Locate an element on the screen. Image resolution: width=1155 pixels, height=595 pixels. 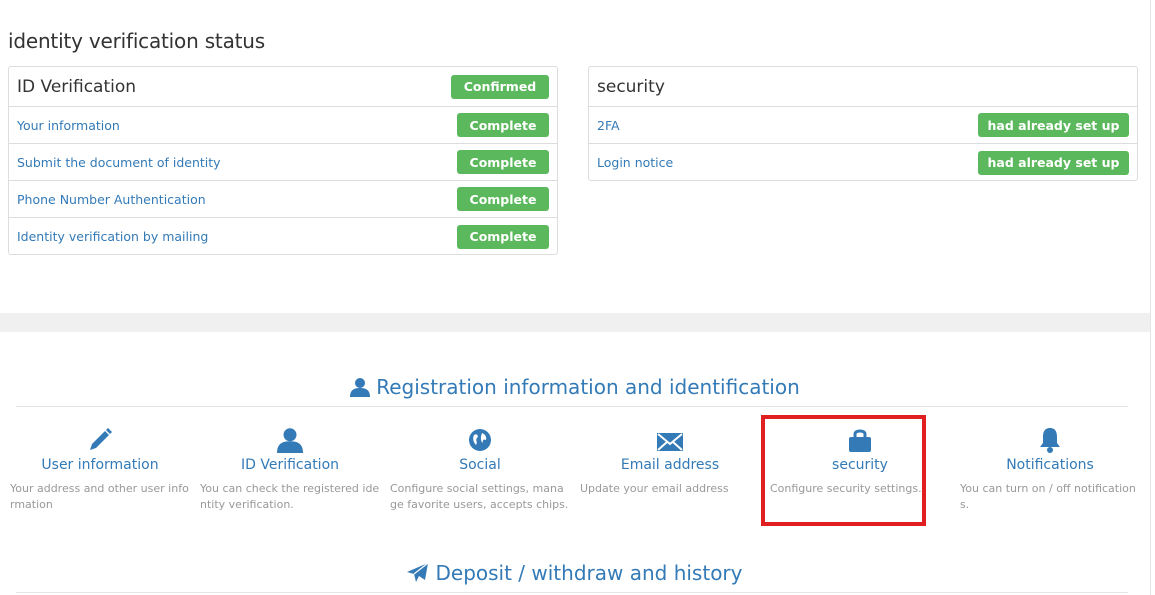
security-panel-header: security is located at coordinates (863, 87).